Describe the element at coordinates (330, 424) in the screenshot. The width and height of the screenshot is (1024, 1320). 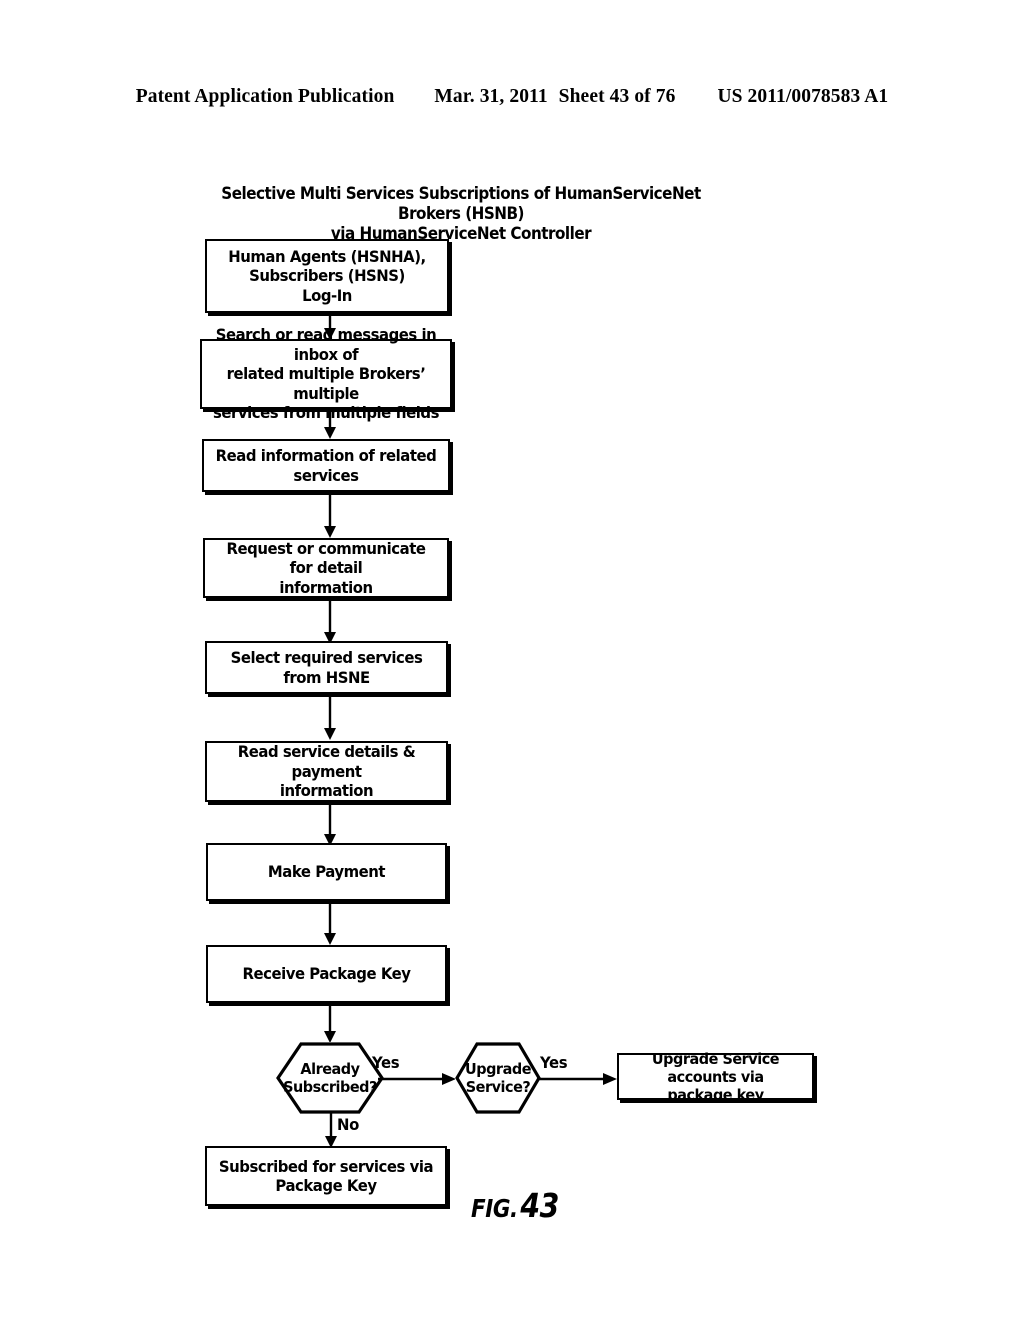
I see `connector-search-to-read-info` at that location.